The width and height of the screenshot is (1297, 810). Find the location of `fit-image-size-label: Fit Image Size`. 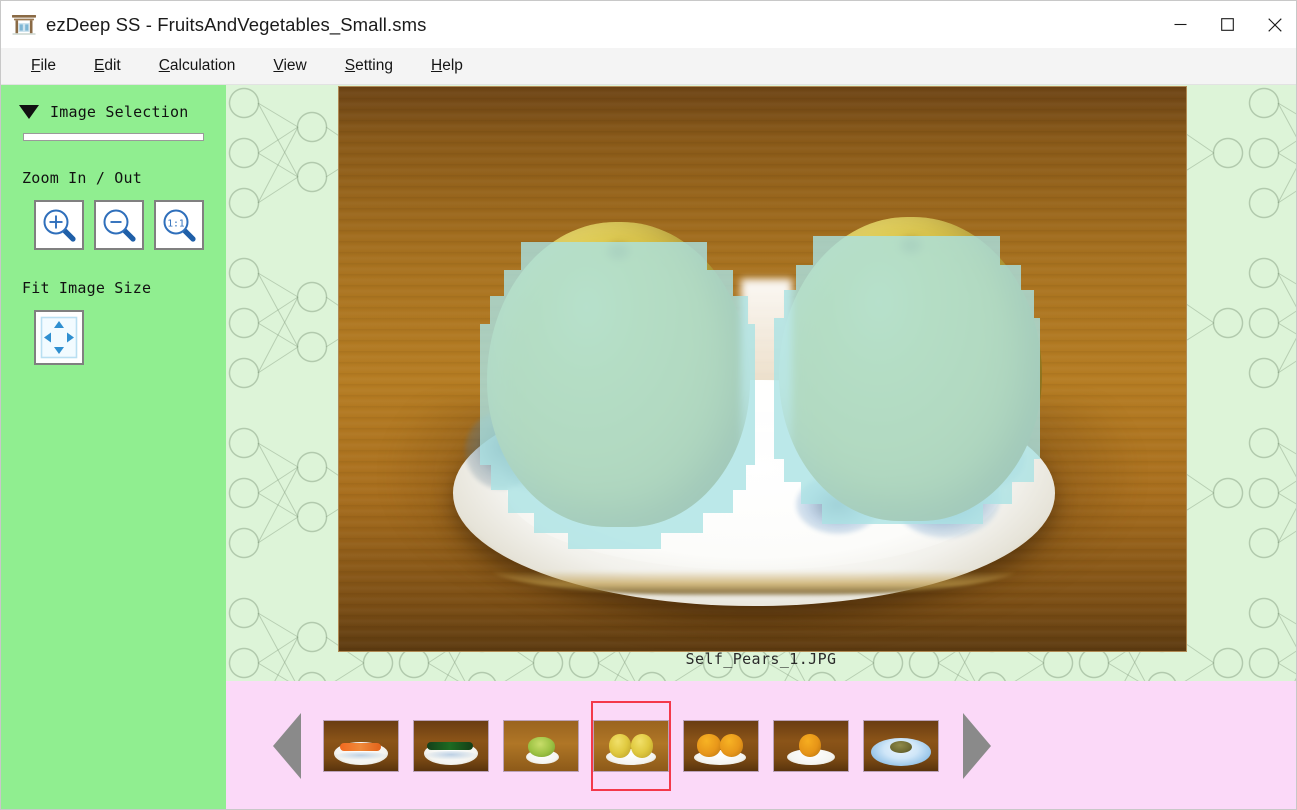

fit-image-size-label: Fit Image Size is located at coordinates (87, 288).